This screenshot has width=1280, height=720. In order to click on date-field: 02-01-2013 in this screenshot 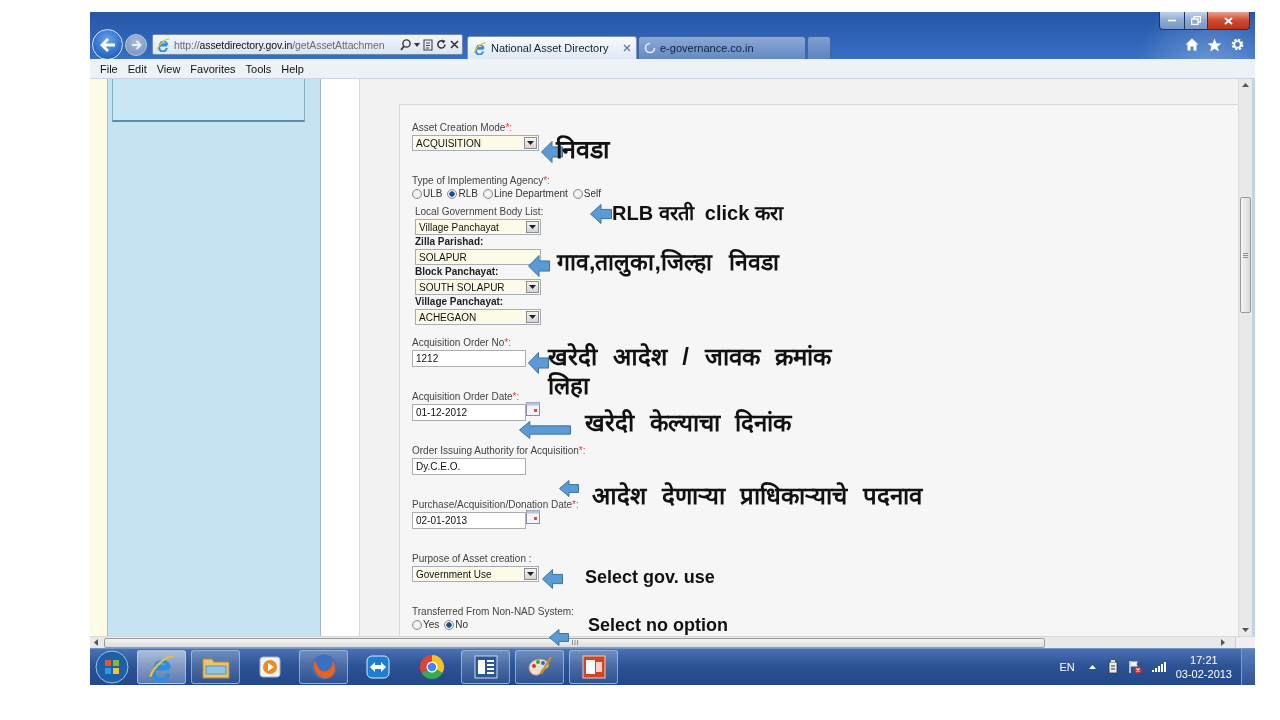, I will do `click(469, 520)`.